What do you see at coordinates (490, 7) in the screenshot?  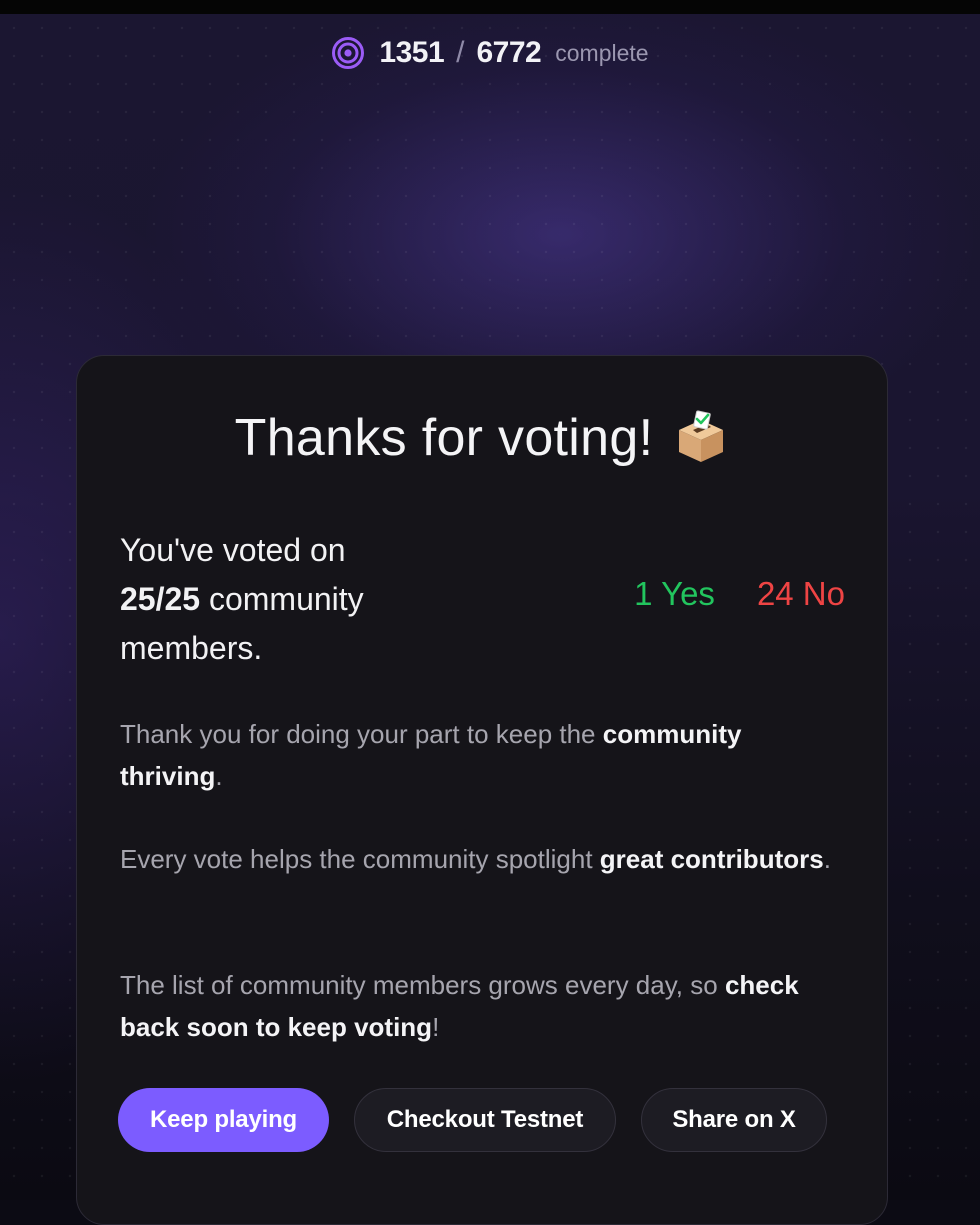 I see `top-bar` at bounding box center [490, 7].